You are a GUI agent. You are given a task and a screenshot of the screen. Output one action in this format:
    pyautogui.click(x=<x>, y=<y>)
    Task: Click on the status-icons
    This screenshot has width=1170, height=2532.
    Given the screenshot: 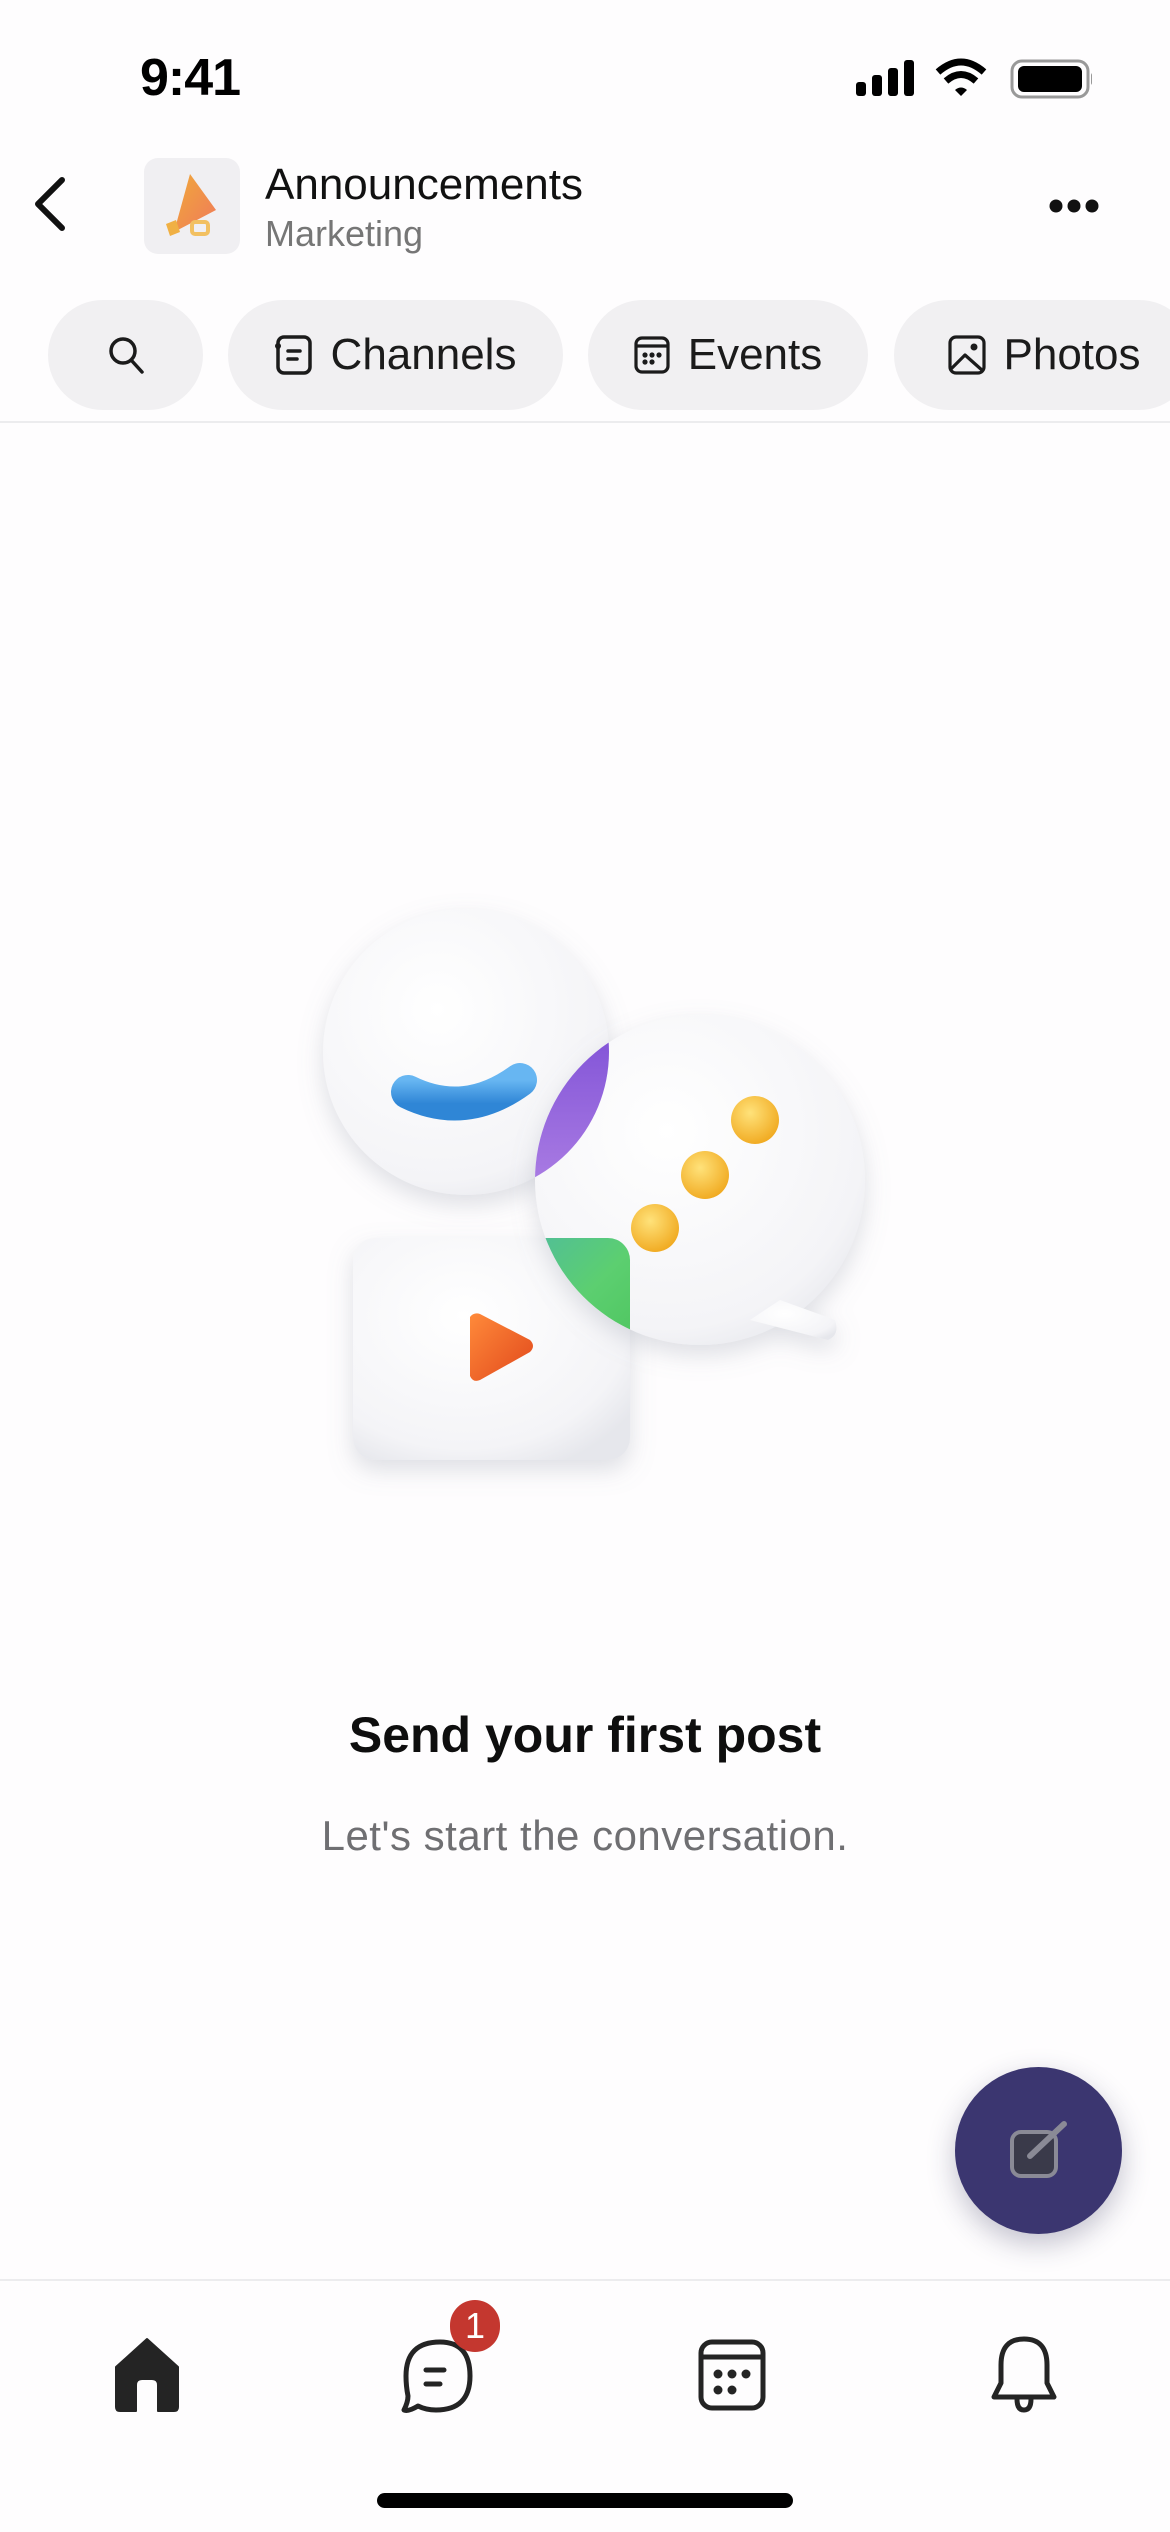 What is the action you would take?
    pyautogui.click(x=974, y=78)
    